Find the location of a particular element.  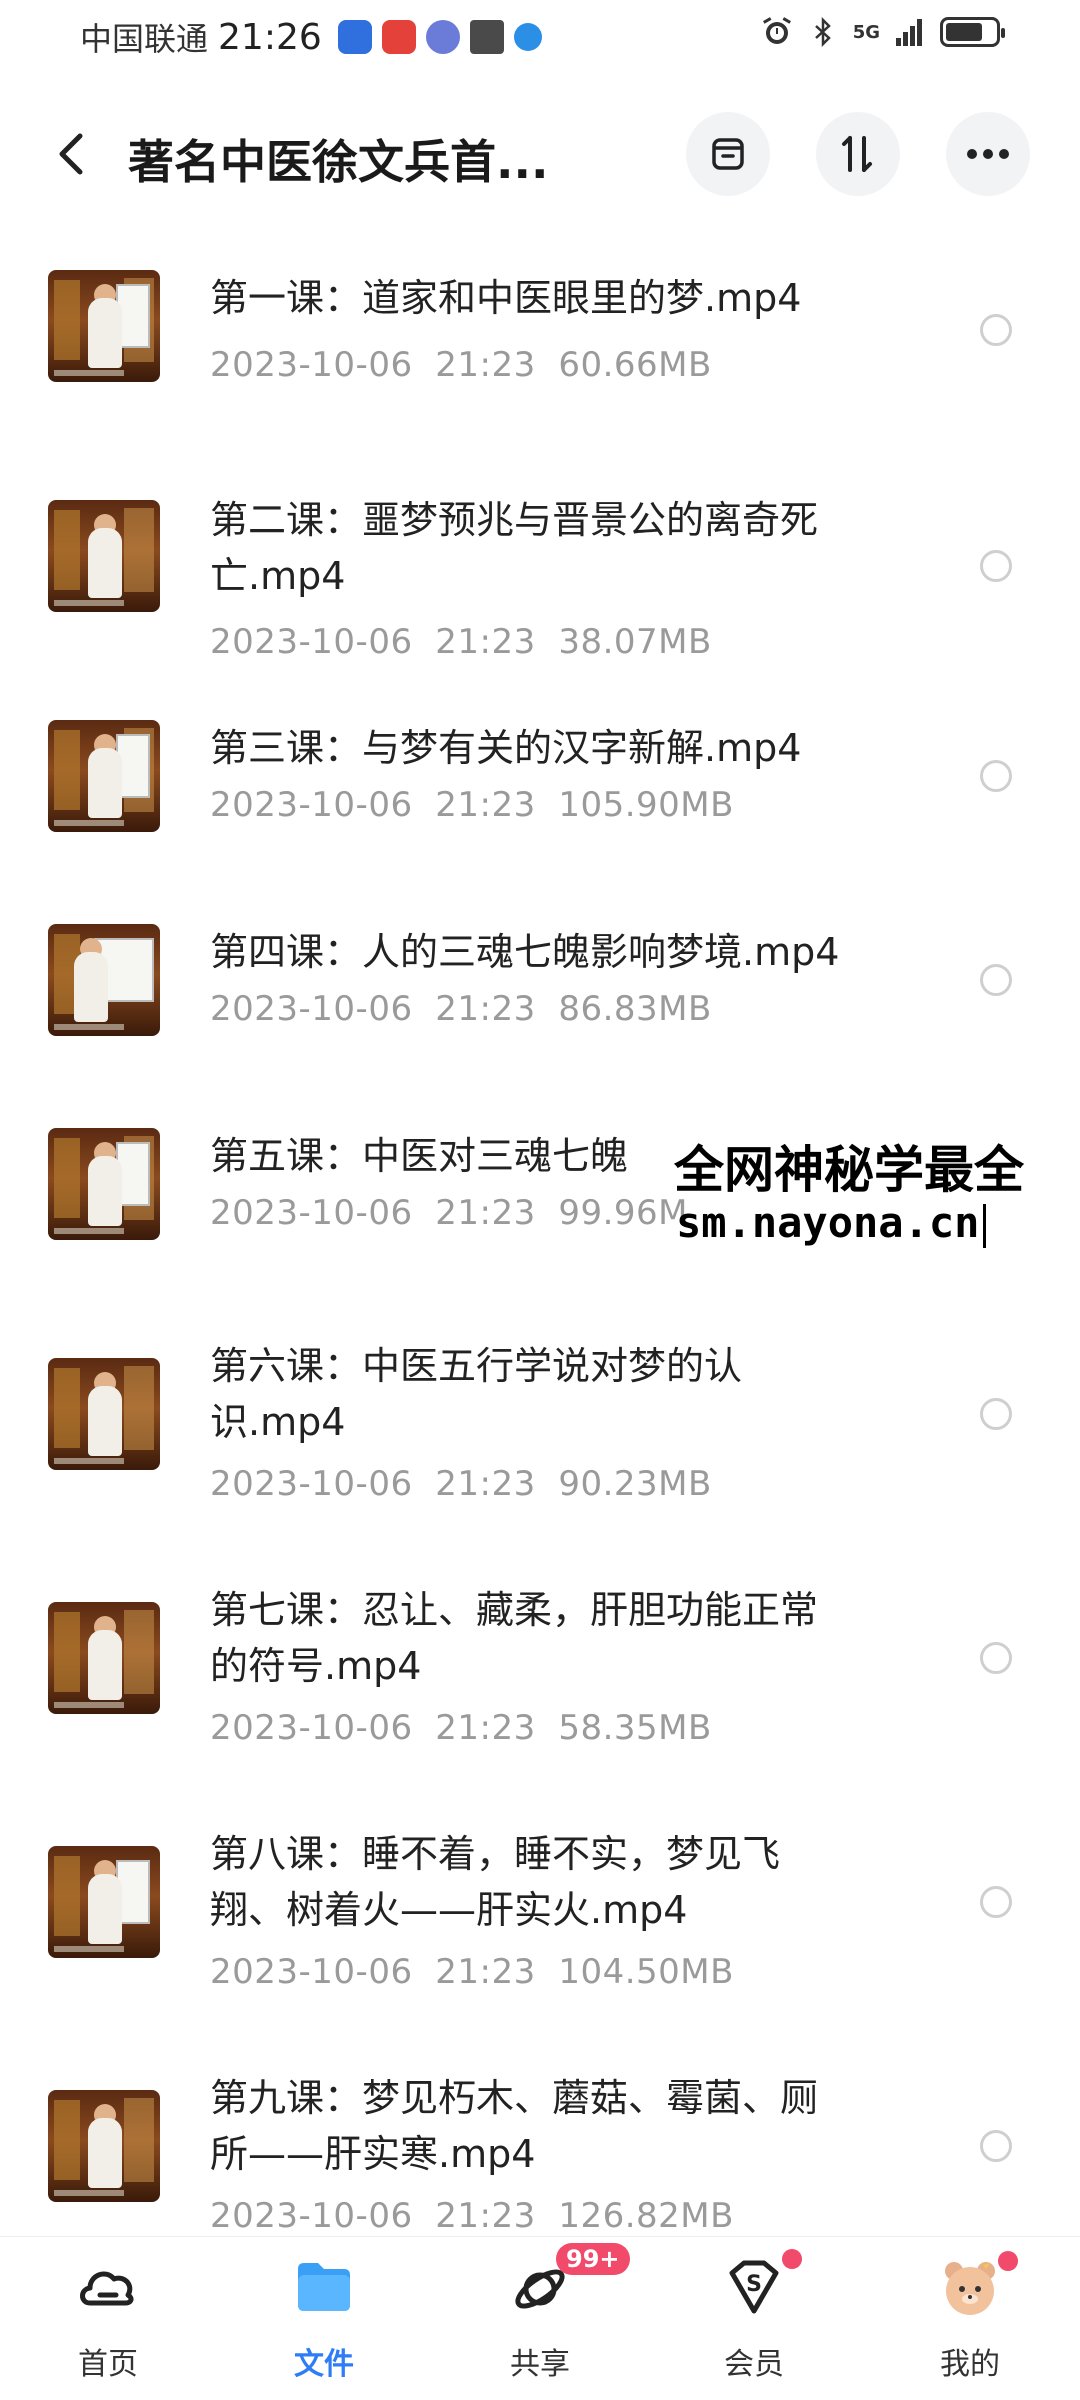

file-size: 105.90MB is located at coordinates (646, 805).